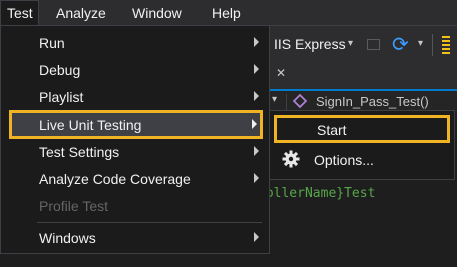 The height and width of the screenshot is (267, 457). Describe the element at coordinates (136, 206) in the screenshot. I see `menu-item-profile-test: Profile Test` at that location.